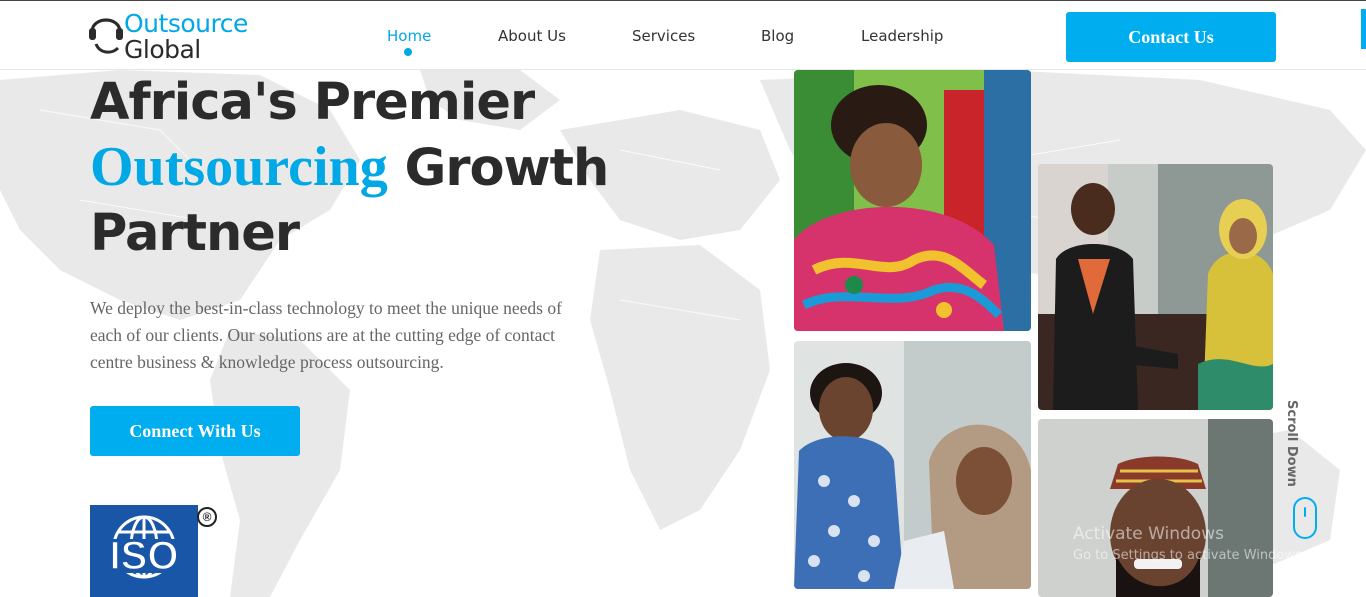 The width and height of the screenshot is (1366, 597). Describe the element at coordinates (106, 36) in the screenshot. I see `headset-logo-icon` at that location.